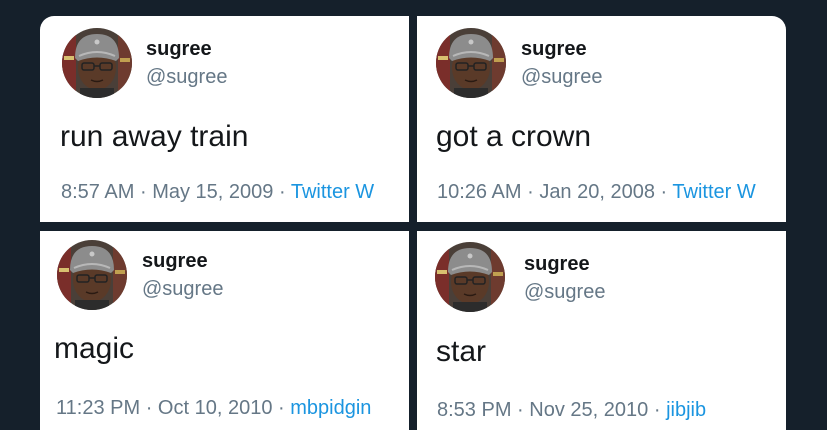 The height and width of the screenshot is (430, 827). Describe the element at coordinates (97, 192) in the screenshot. I see `tweet-time: 8:57 AM` at that location.